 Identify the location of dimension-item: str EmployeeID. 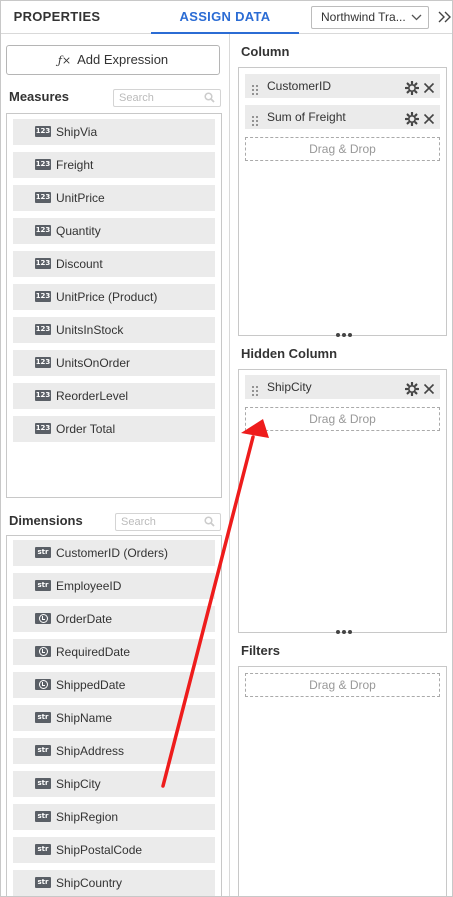
(114, 586).